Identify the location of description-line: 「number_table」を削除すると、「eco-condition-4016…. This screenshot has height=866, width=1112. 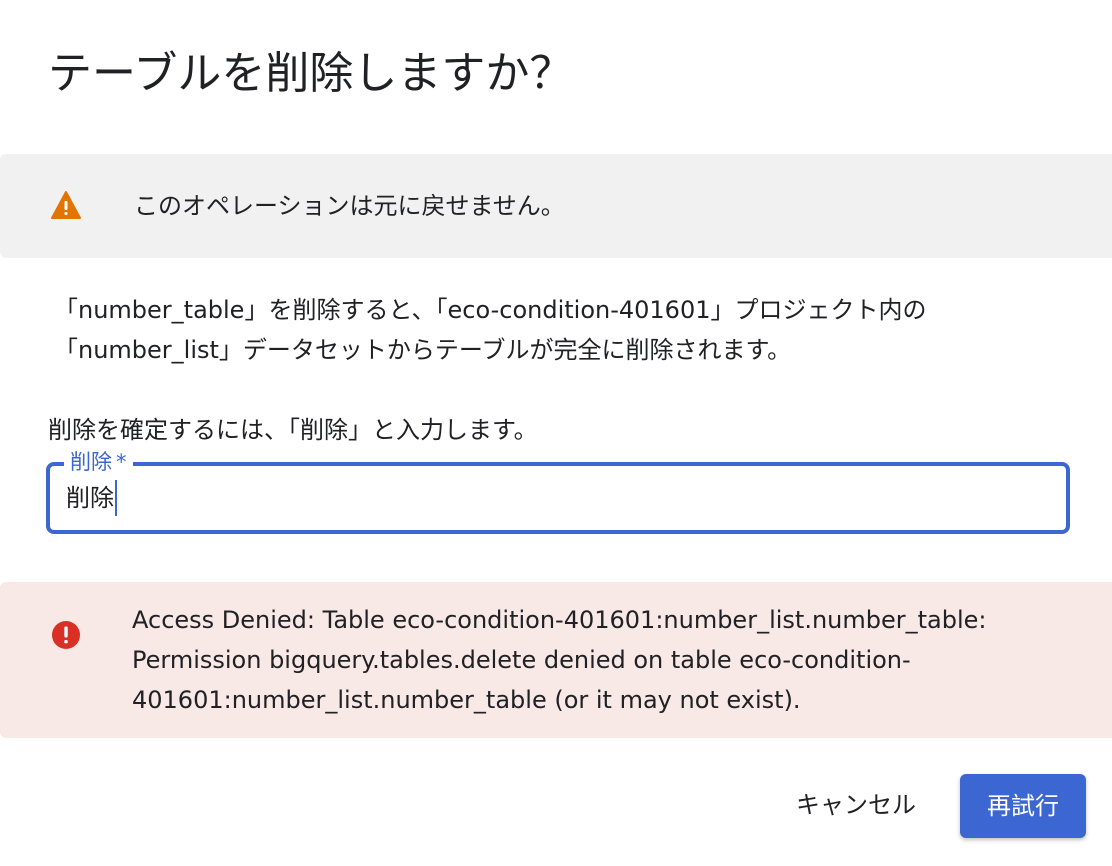
(490, 310).